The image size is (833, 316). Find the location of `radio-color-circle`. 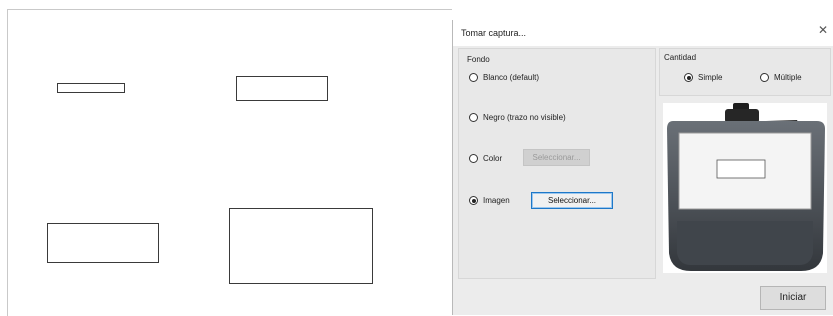

radio-color-circle is located at coordinates (473, 158).